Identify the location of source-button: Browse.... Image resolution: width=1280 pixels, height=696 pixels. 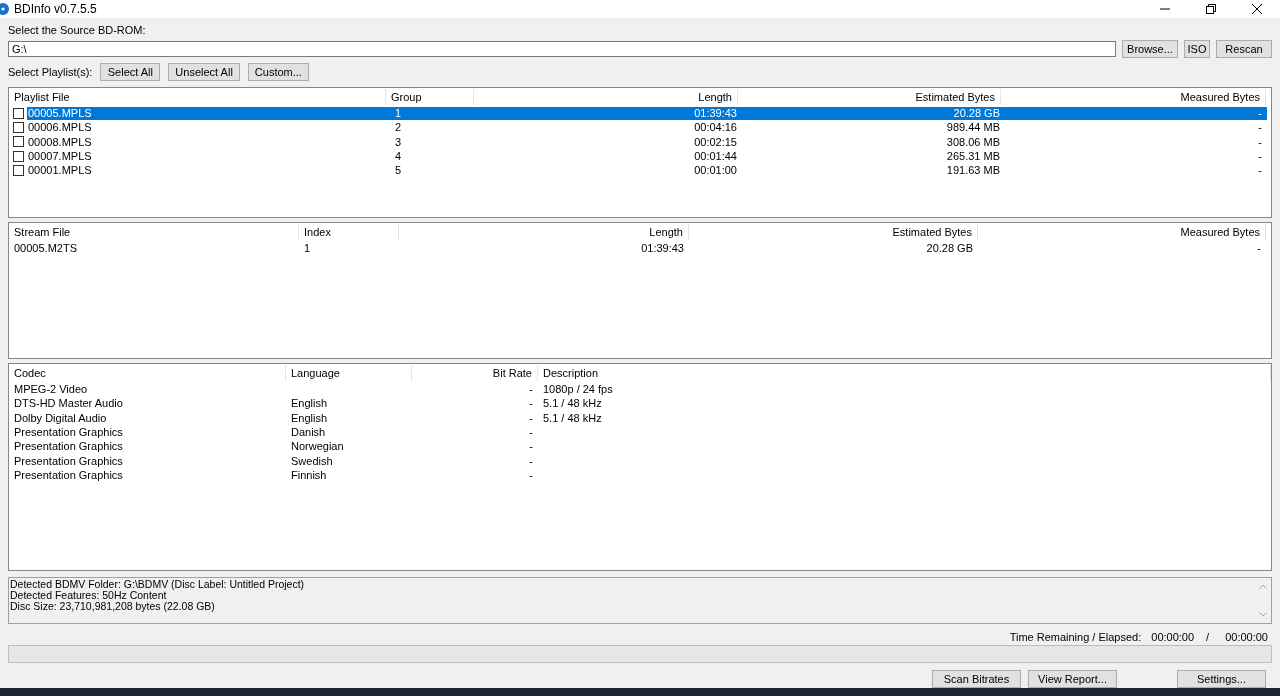
(1150, 49).